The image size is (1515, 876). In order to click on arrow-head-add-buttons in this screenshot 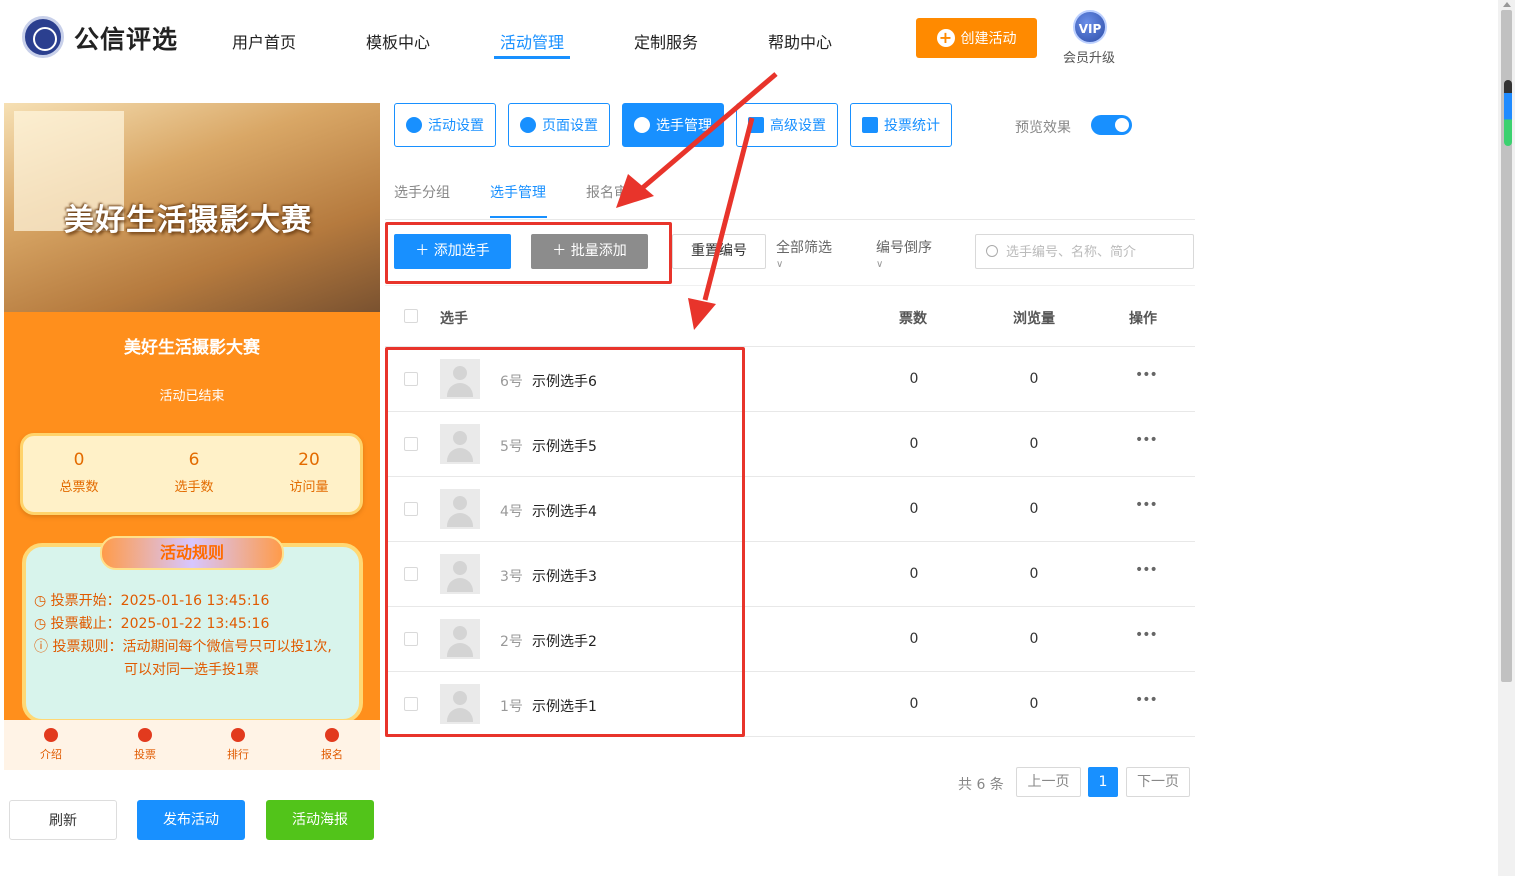, I will do `click(635, 191)`.